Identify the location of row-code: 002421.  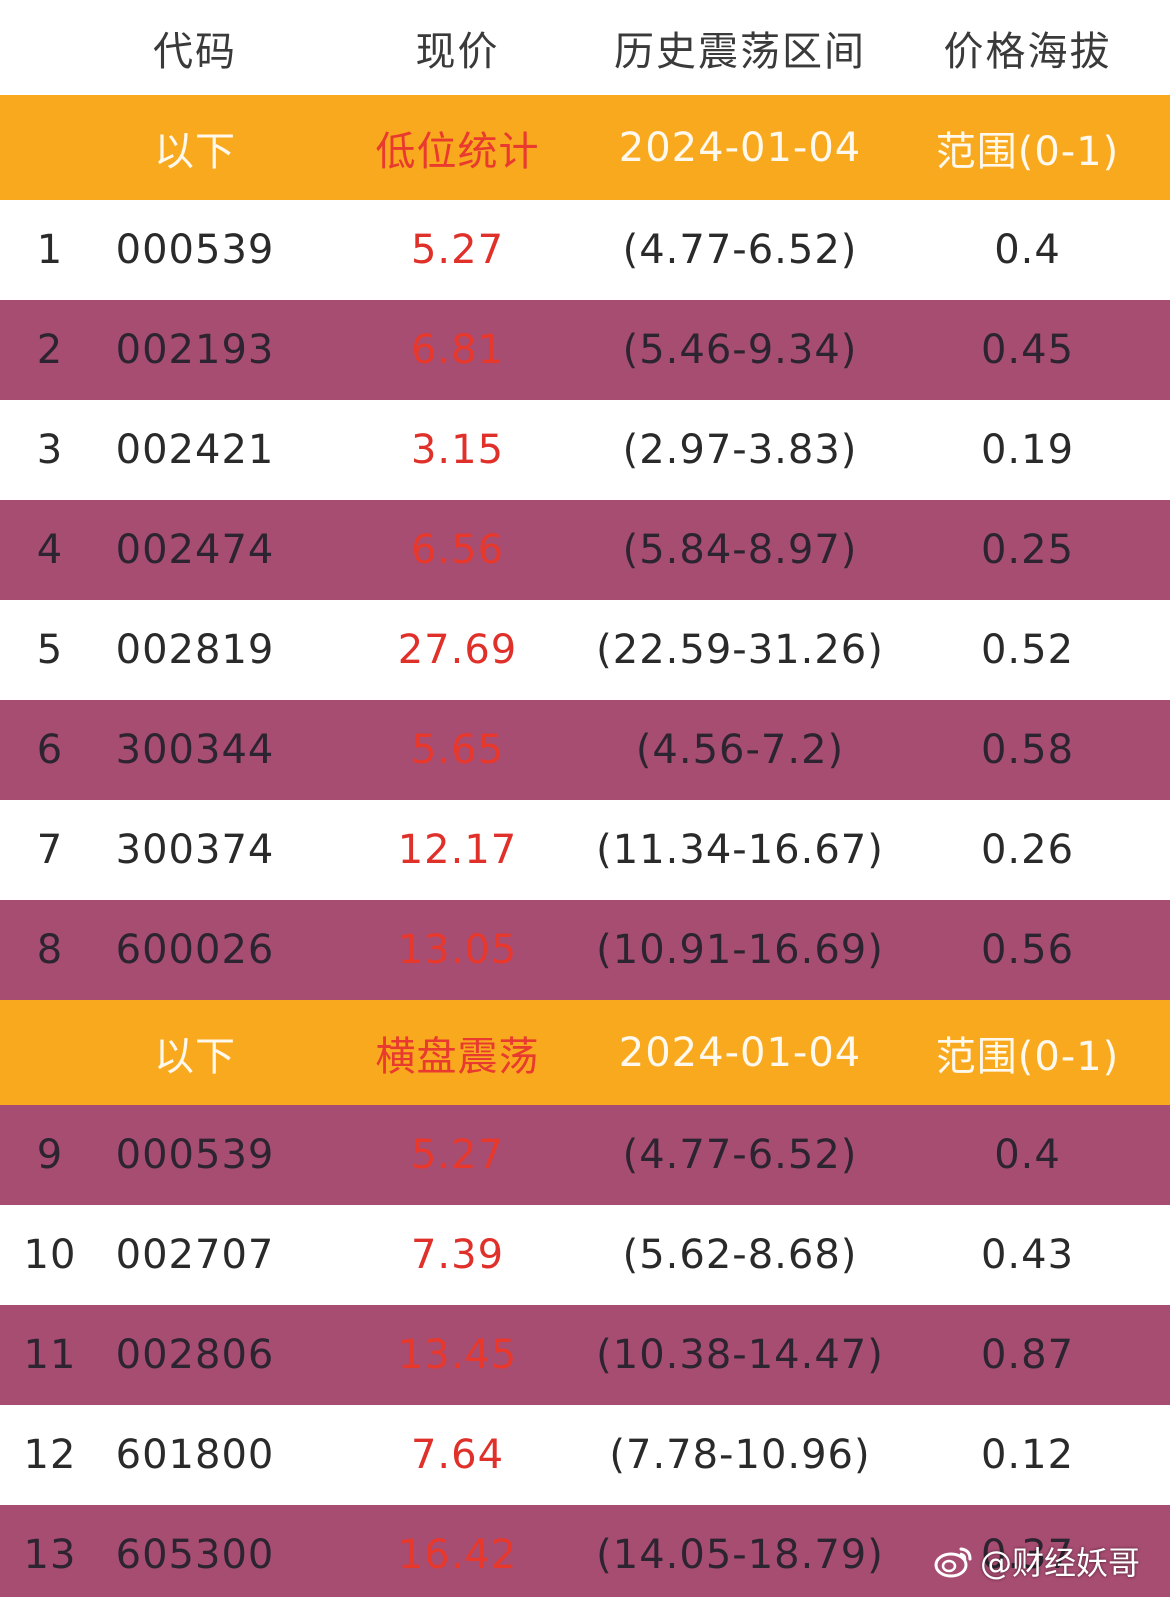
(195, 450).